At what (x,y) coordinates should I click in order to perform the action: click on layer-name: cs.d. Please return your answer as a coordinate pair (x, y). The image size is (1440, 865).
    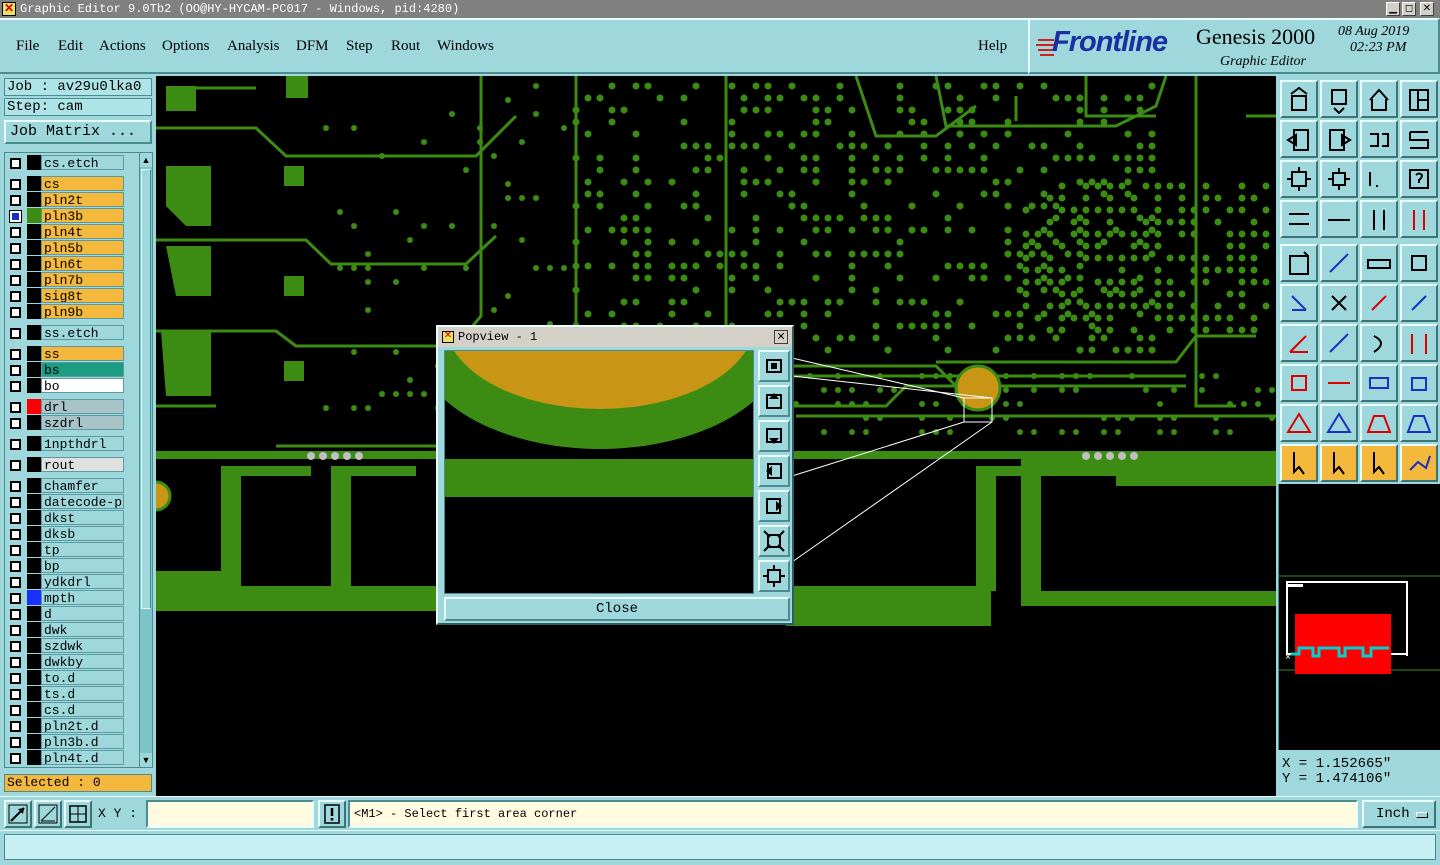
    Looking at the image, I should click on (82, 709).